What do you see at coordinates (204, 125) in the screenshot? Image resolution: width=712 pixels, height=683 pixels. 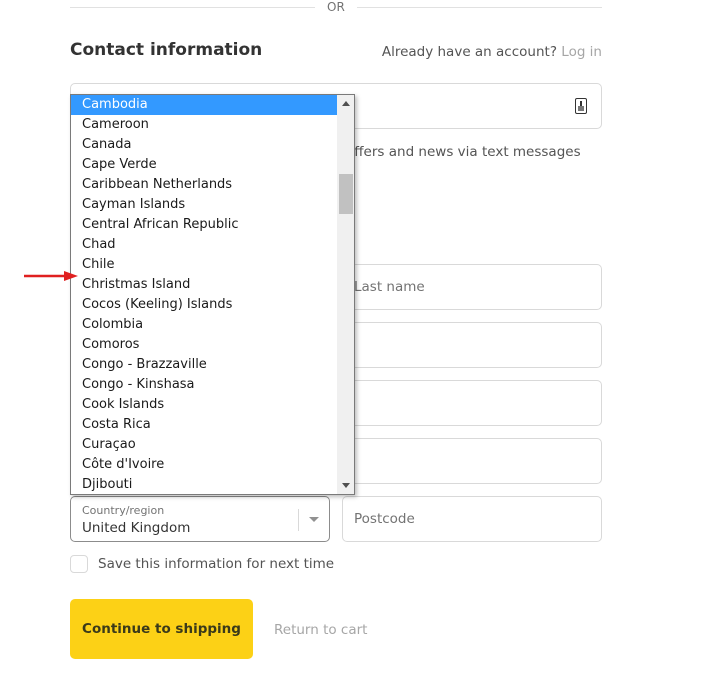 I see `dropdown-option: Cameroon` at bounding box center [204, 125].